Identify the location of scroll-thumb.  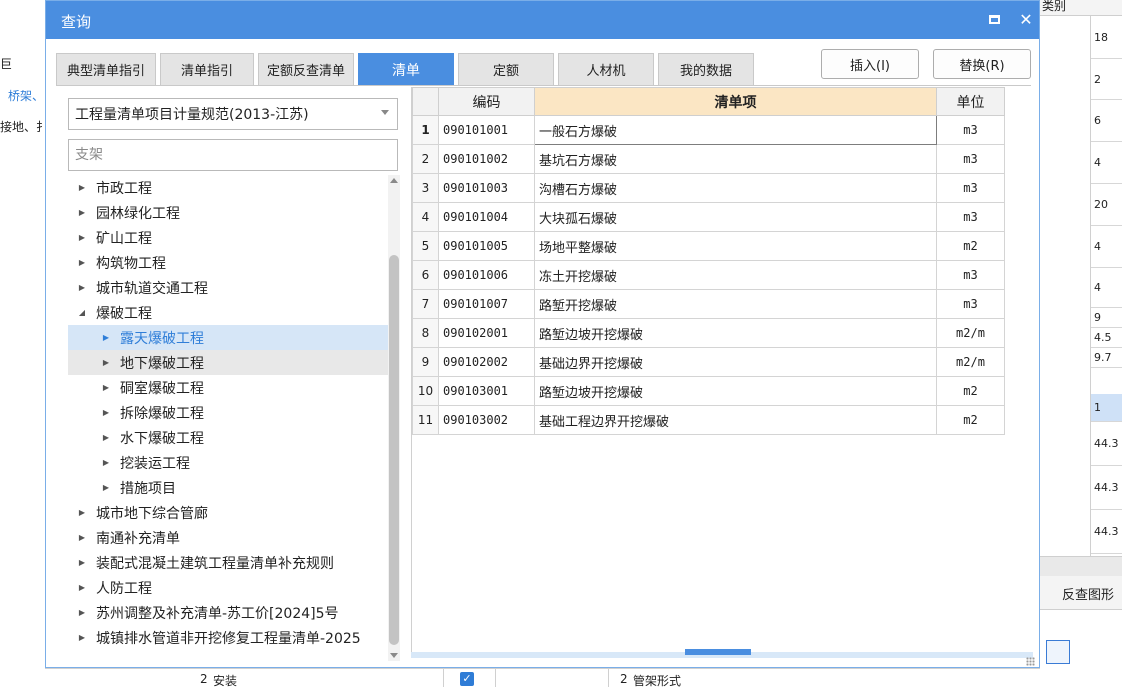
(394, 450).